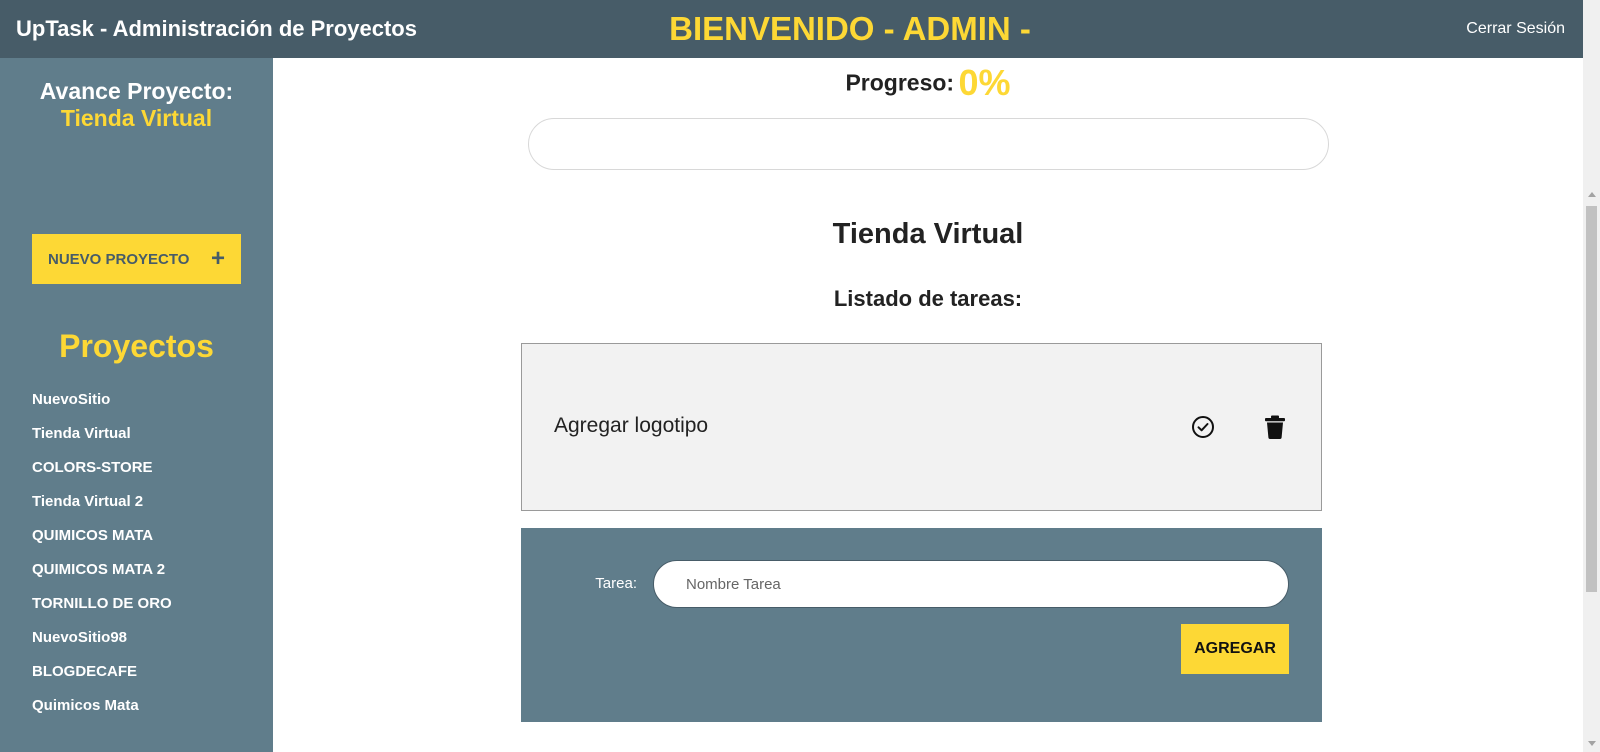  I want to click on progress-label: Progreso: 0%, so click(928, 83).